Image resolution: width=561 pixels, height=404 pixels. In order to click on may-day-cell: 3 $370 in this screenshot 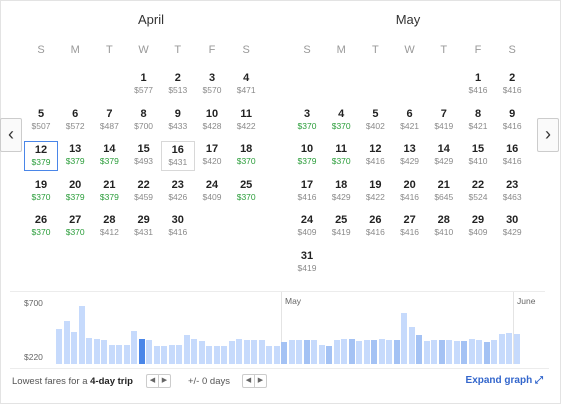, I will do `click(307, 121)`.